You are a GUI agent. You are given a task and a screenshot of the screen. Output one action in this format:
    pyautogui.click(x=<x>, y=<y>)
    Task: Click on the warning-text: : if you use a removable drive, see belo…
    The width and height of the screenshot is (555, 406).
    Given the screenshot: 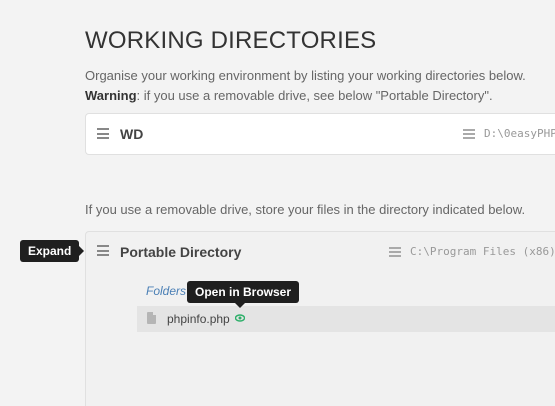 What is the action you would take?
    pyautogui.click(x=314, y=95)
    